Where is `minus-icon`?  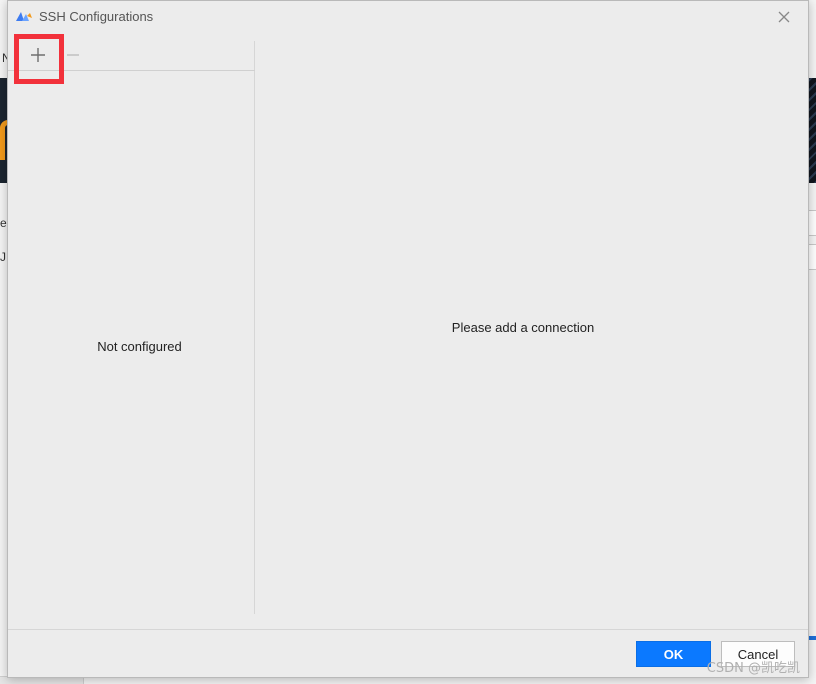 minus-icon is located at coordinates (73, 55).